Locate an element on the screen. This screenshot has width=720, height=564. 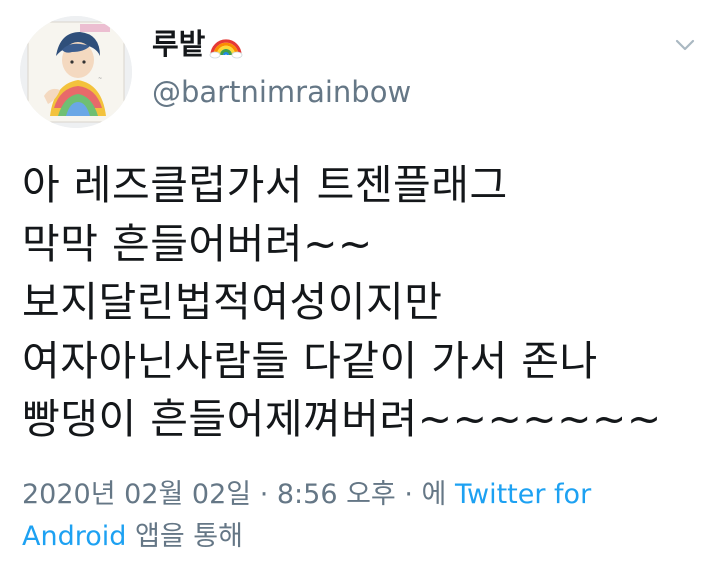
tweet-text-line: 보지달린법적여성이지만 is located at coordinates (232, 302).